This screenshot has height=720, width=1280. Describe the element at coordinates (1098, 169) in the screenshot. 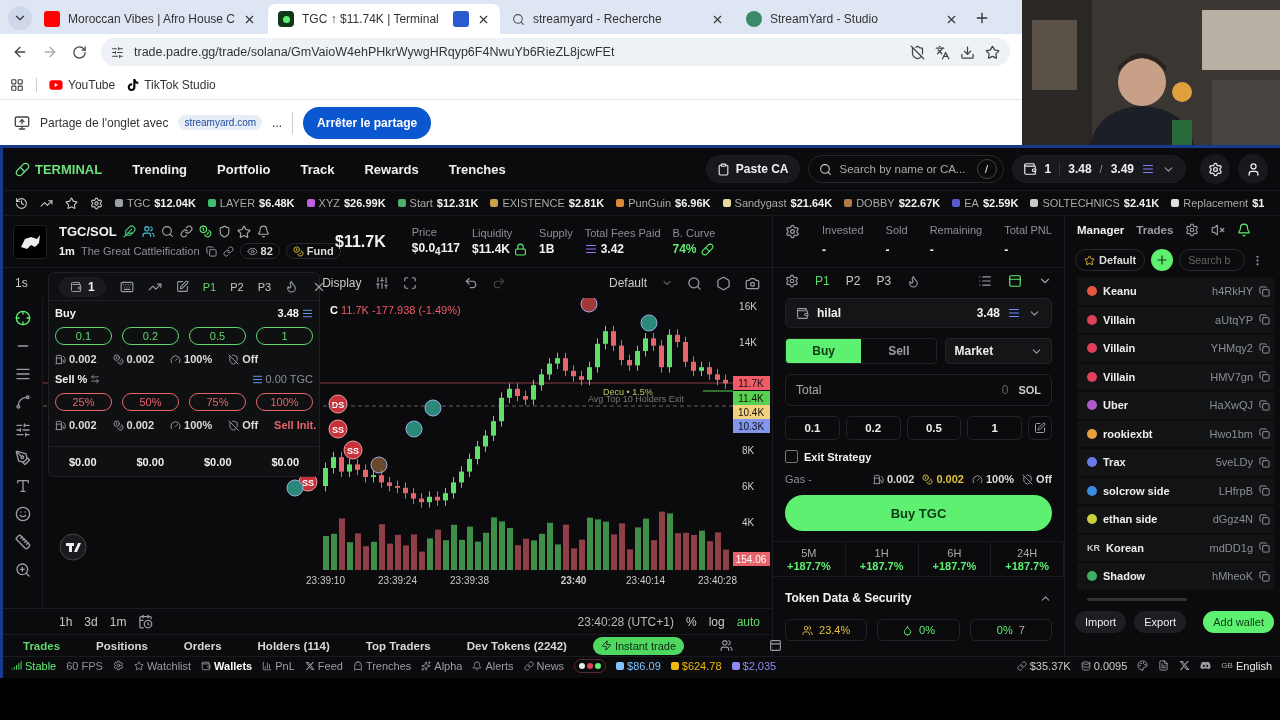

I see `wallet-balance-button: 1 3.48 / 3.49` at that location.